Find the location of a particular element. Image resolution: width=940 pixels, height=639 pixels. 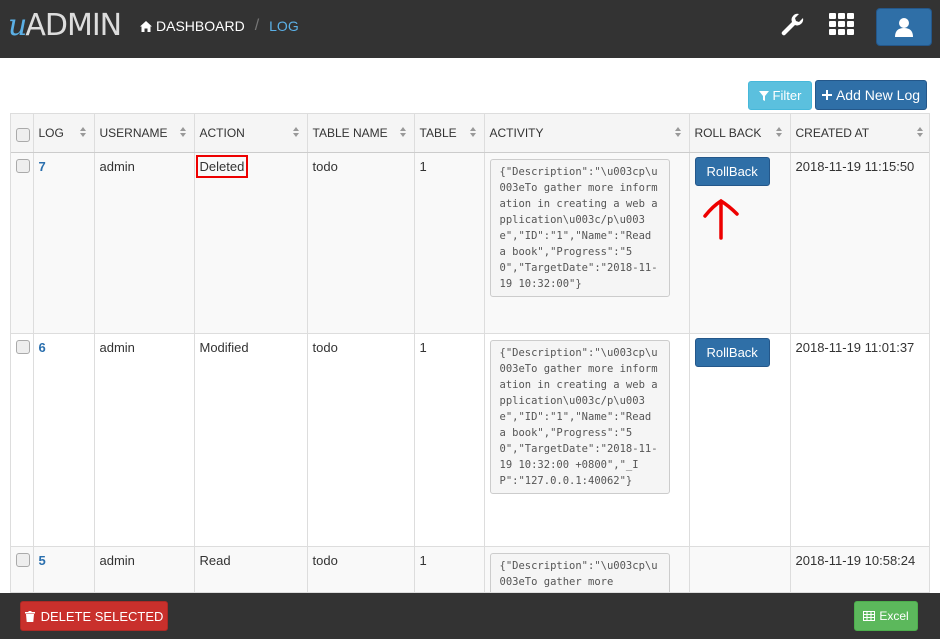

trash-icon is located at coordinates (29, 616).